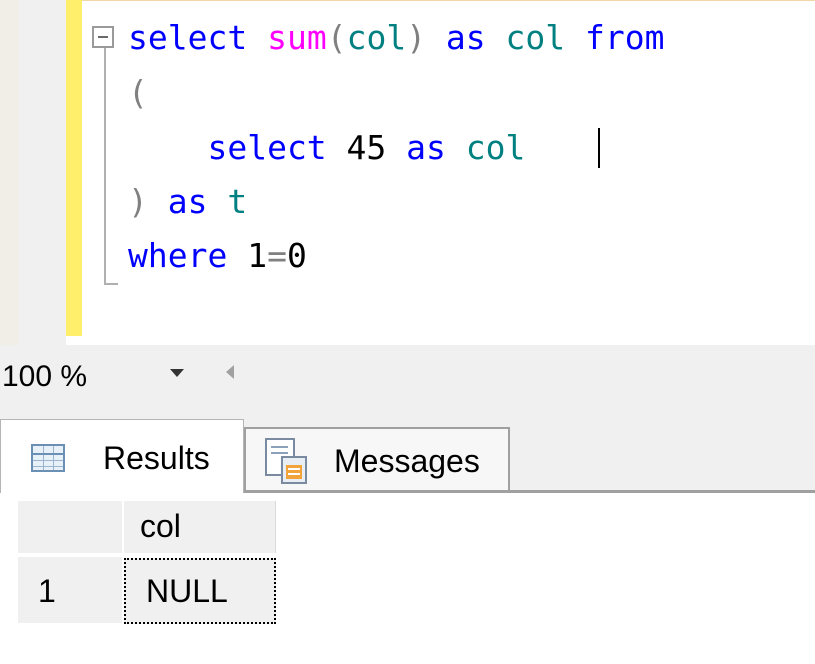 Image resolution: width=815 pixels, height=664 pixels. I want to click on grid-icon, so click(48, 458).